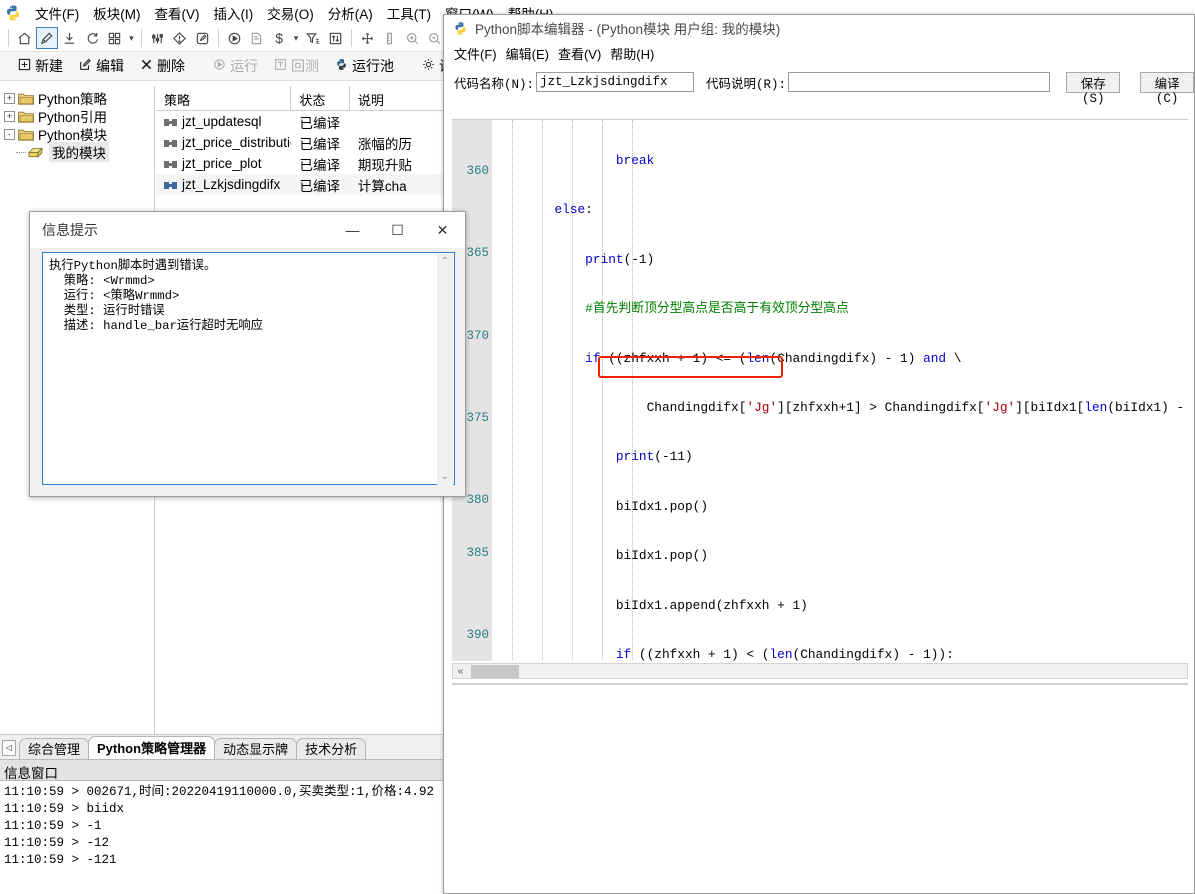 The image size is (1195, 894). Describe the element at coordinates (820, 785) in the screenshot. I see `editor-output-pane` at that location.